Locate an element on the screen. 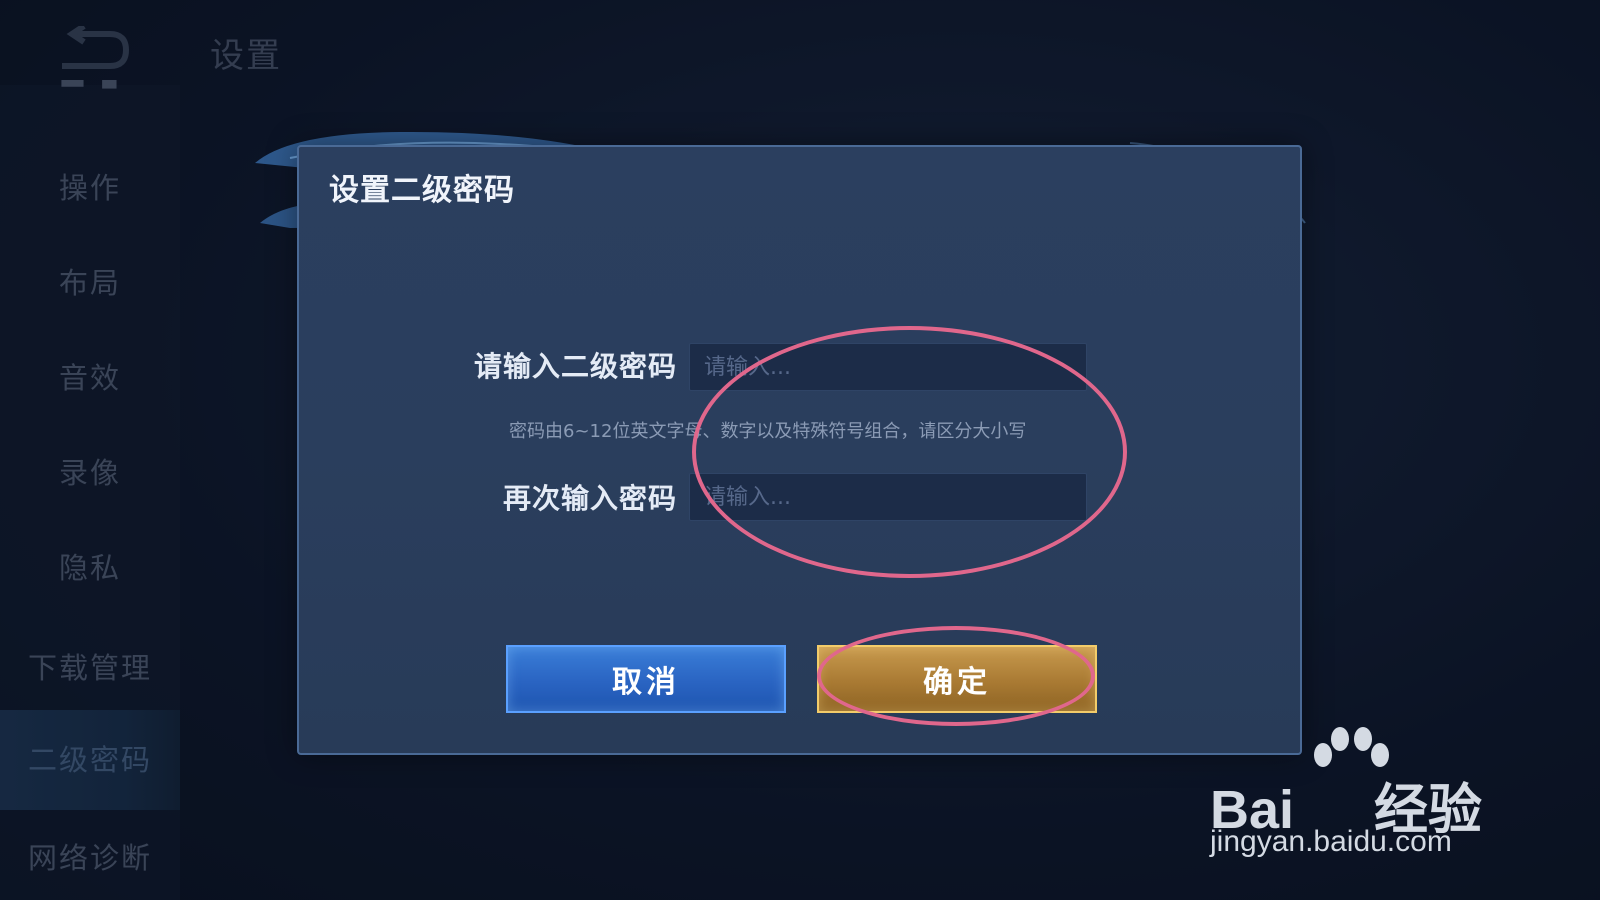 The image size is (1600, 900). cancel-button: 取消 is located at coordinates (646, 679).